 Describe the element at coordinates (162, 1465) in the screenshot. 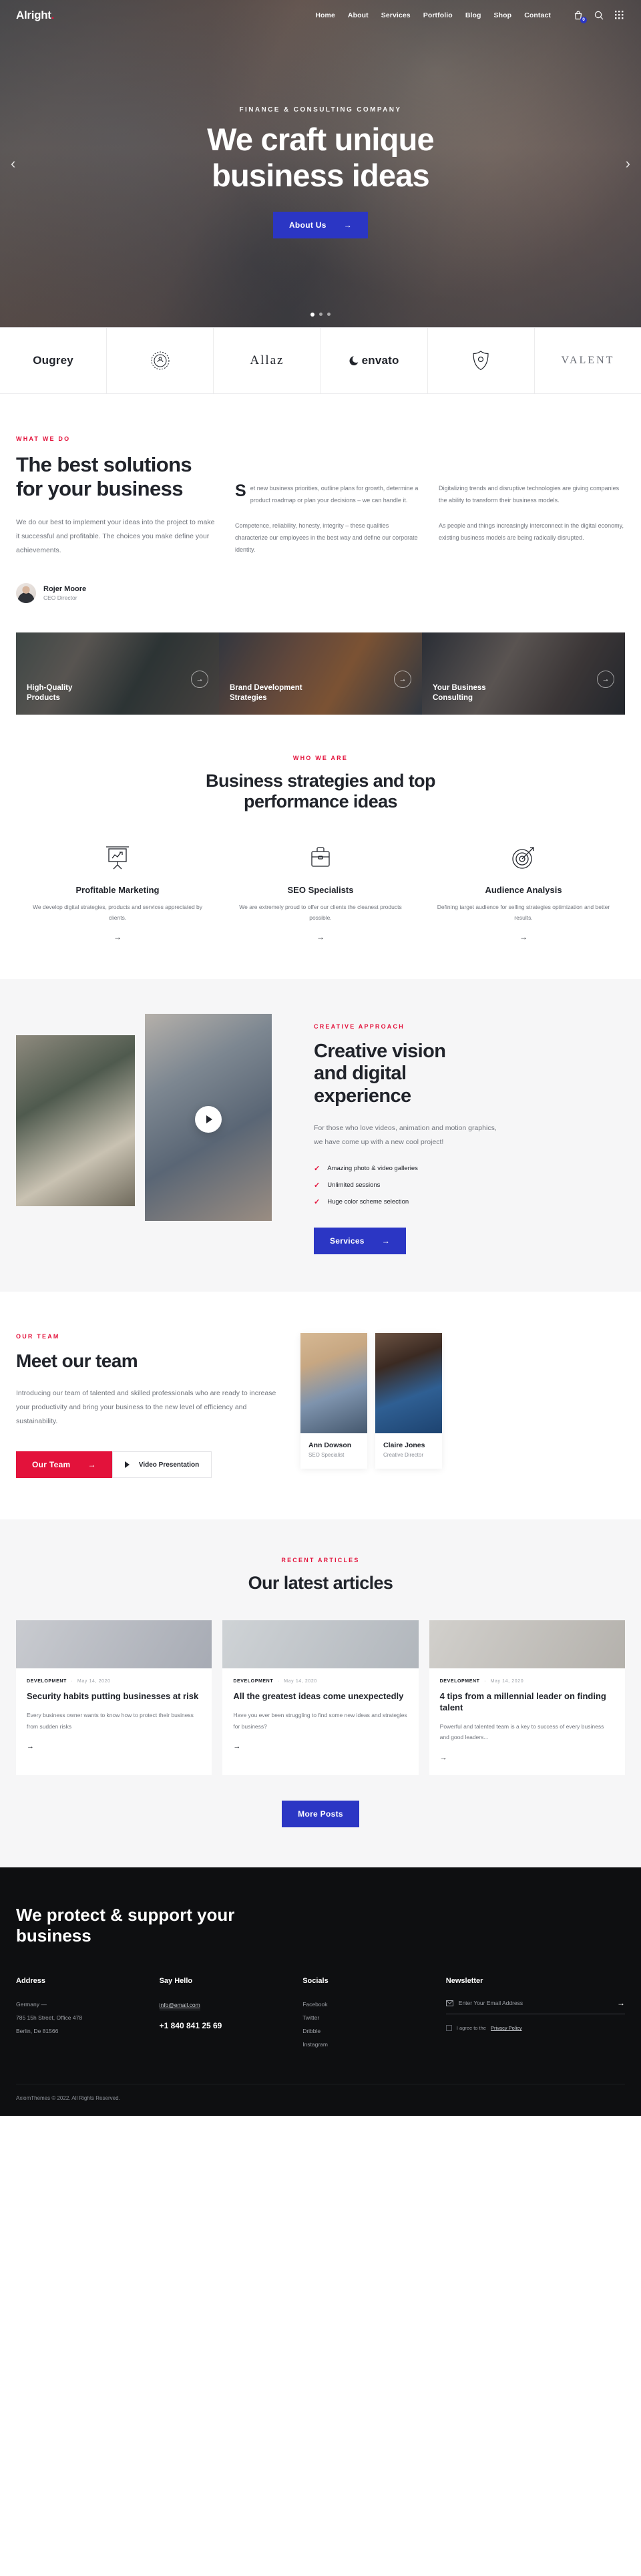

I see `video-presentation-button: Video Presentation` at that location.